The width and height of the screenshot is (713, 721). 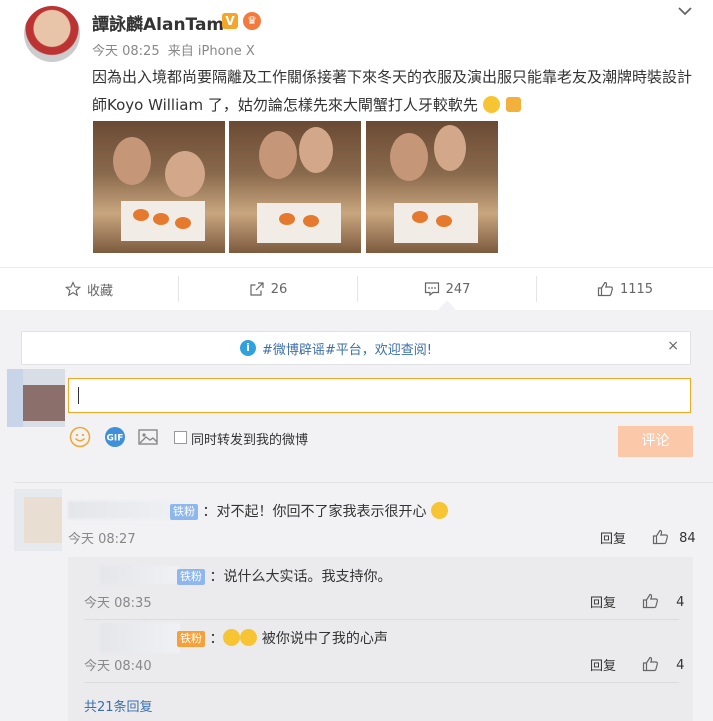 What do you see at coordinates (514, 104) in the screenshot?
I see `thumbs-up-emoji-icon` at bounding box center [514, 104].